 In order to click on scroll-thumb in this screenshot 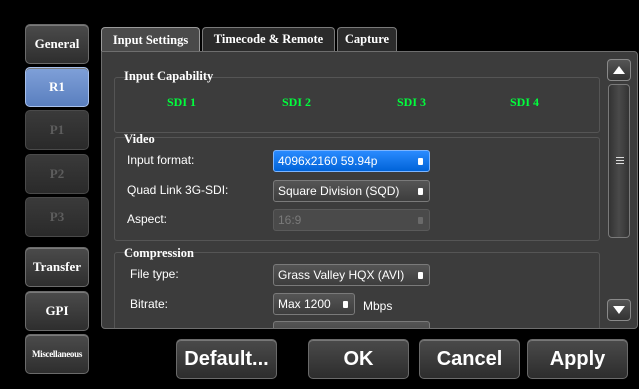, I will do `click(619, 161)`.